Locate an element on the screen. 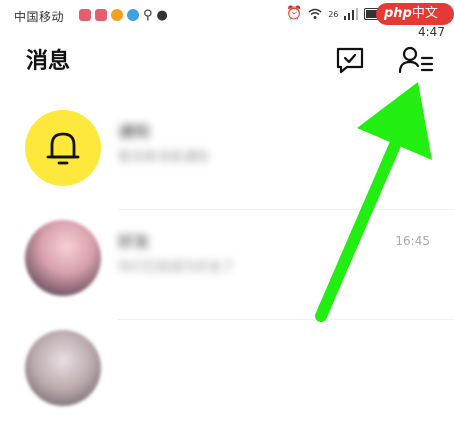  conversation-preview: 暂无新消息通知 is located at coordinates (164, 157).